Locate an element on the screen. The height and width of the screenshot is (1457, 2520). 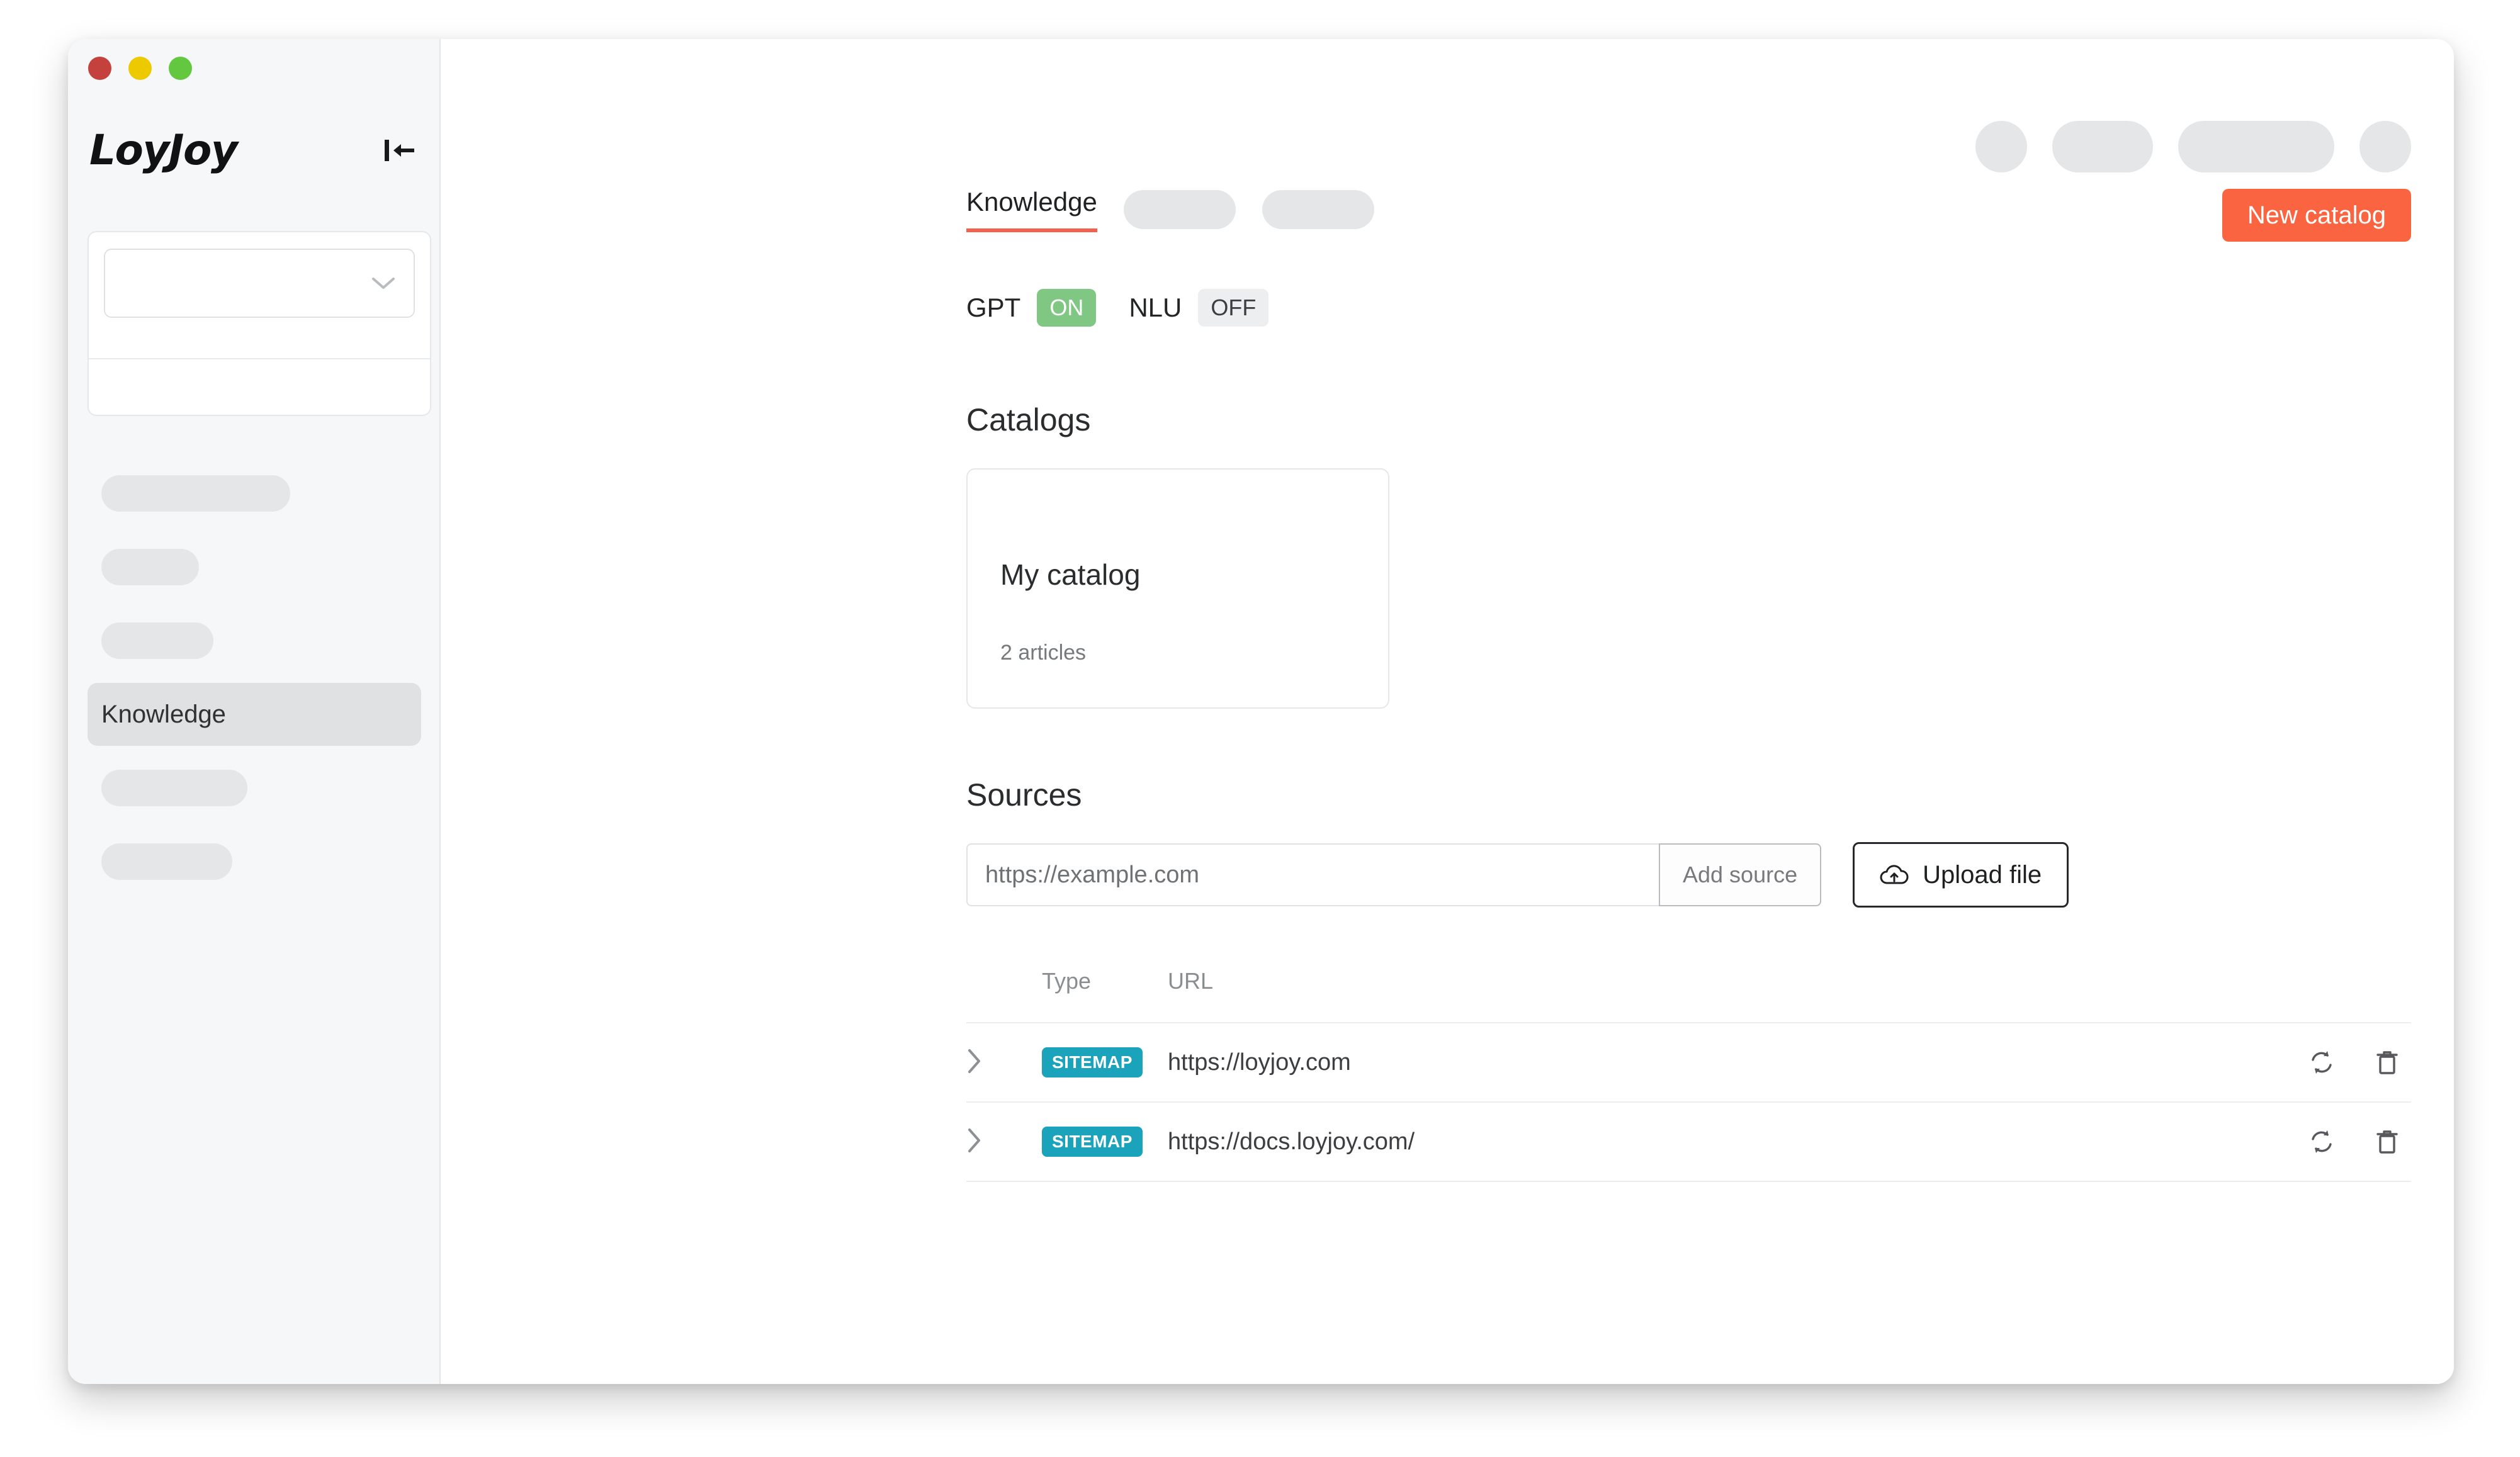
minimize-window-button is located at coordinates (140, 68).